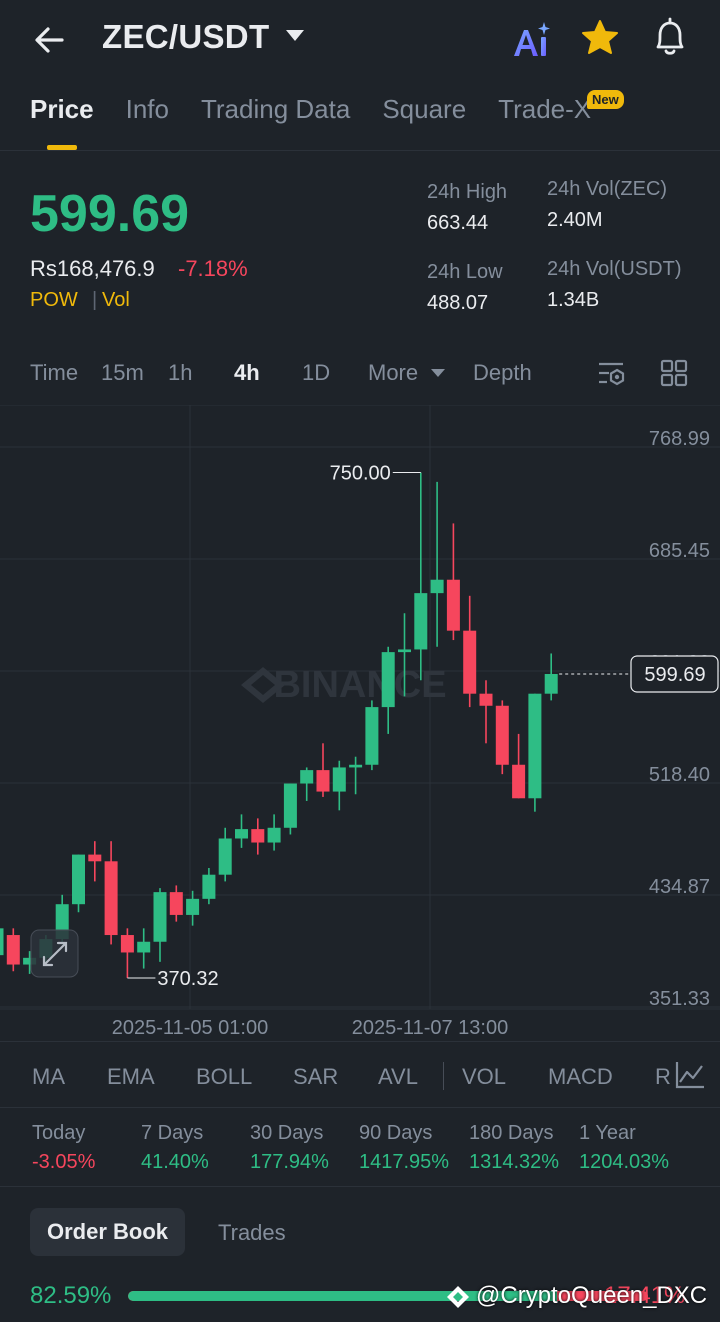 Image resolution: width=720 pixels, height=1322 pixels. I want to click on interval-more: More, so click(393, 373).